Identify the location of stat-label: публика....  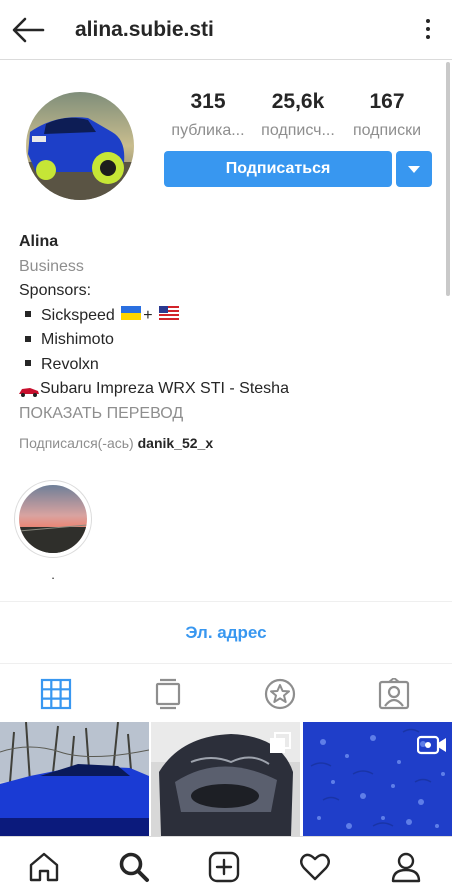
(208, 130).